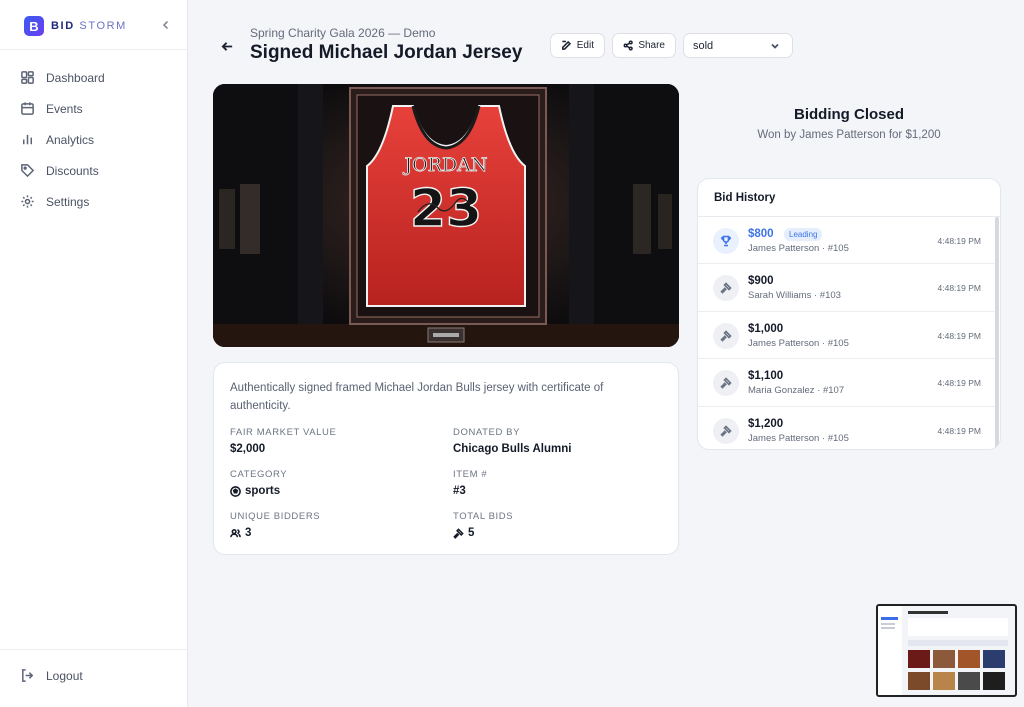 Image resolution: width=1024 pixels, height=707 pixels. I want to click on fair-market-value: $2,000, so click(248, 449).